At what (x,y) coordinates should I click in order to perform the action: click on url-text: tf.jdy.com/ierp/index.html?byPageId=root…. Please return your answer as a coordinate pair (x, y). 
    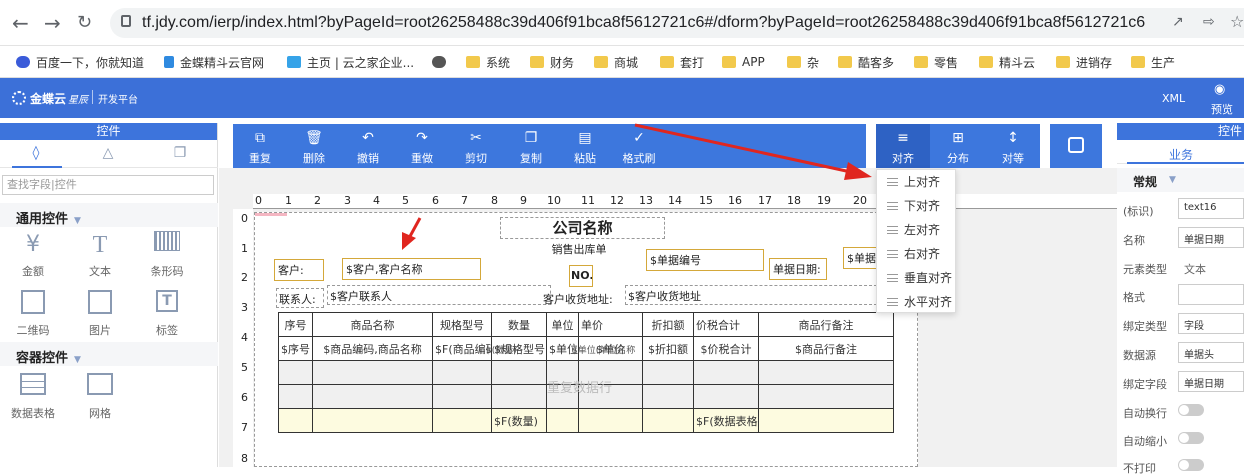
    Looking at the image, I should click on (643, 23).